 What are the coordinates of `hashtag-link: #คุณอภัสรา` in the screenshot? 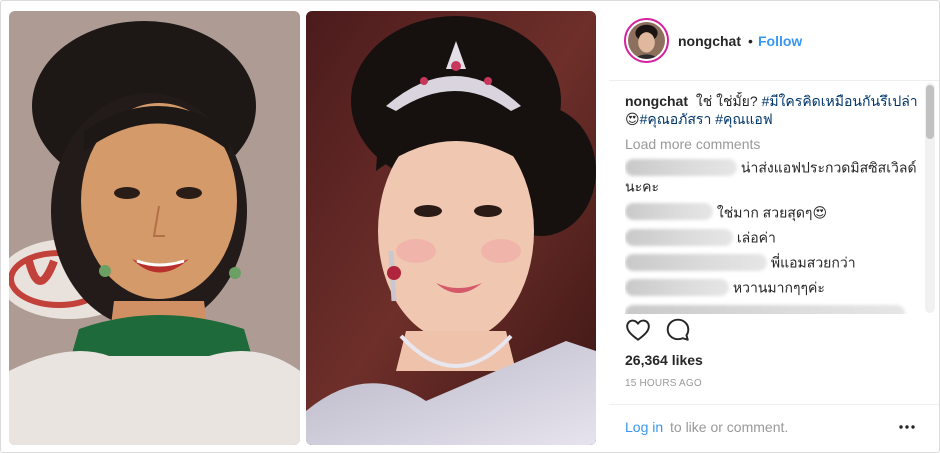 It's located at (676, 119).